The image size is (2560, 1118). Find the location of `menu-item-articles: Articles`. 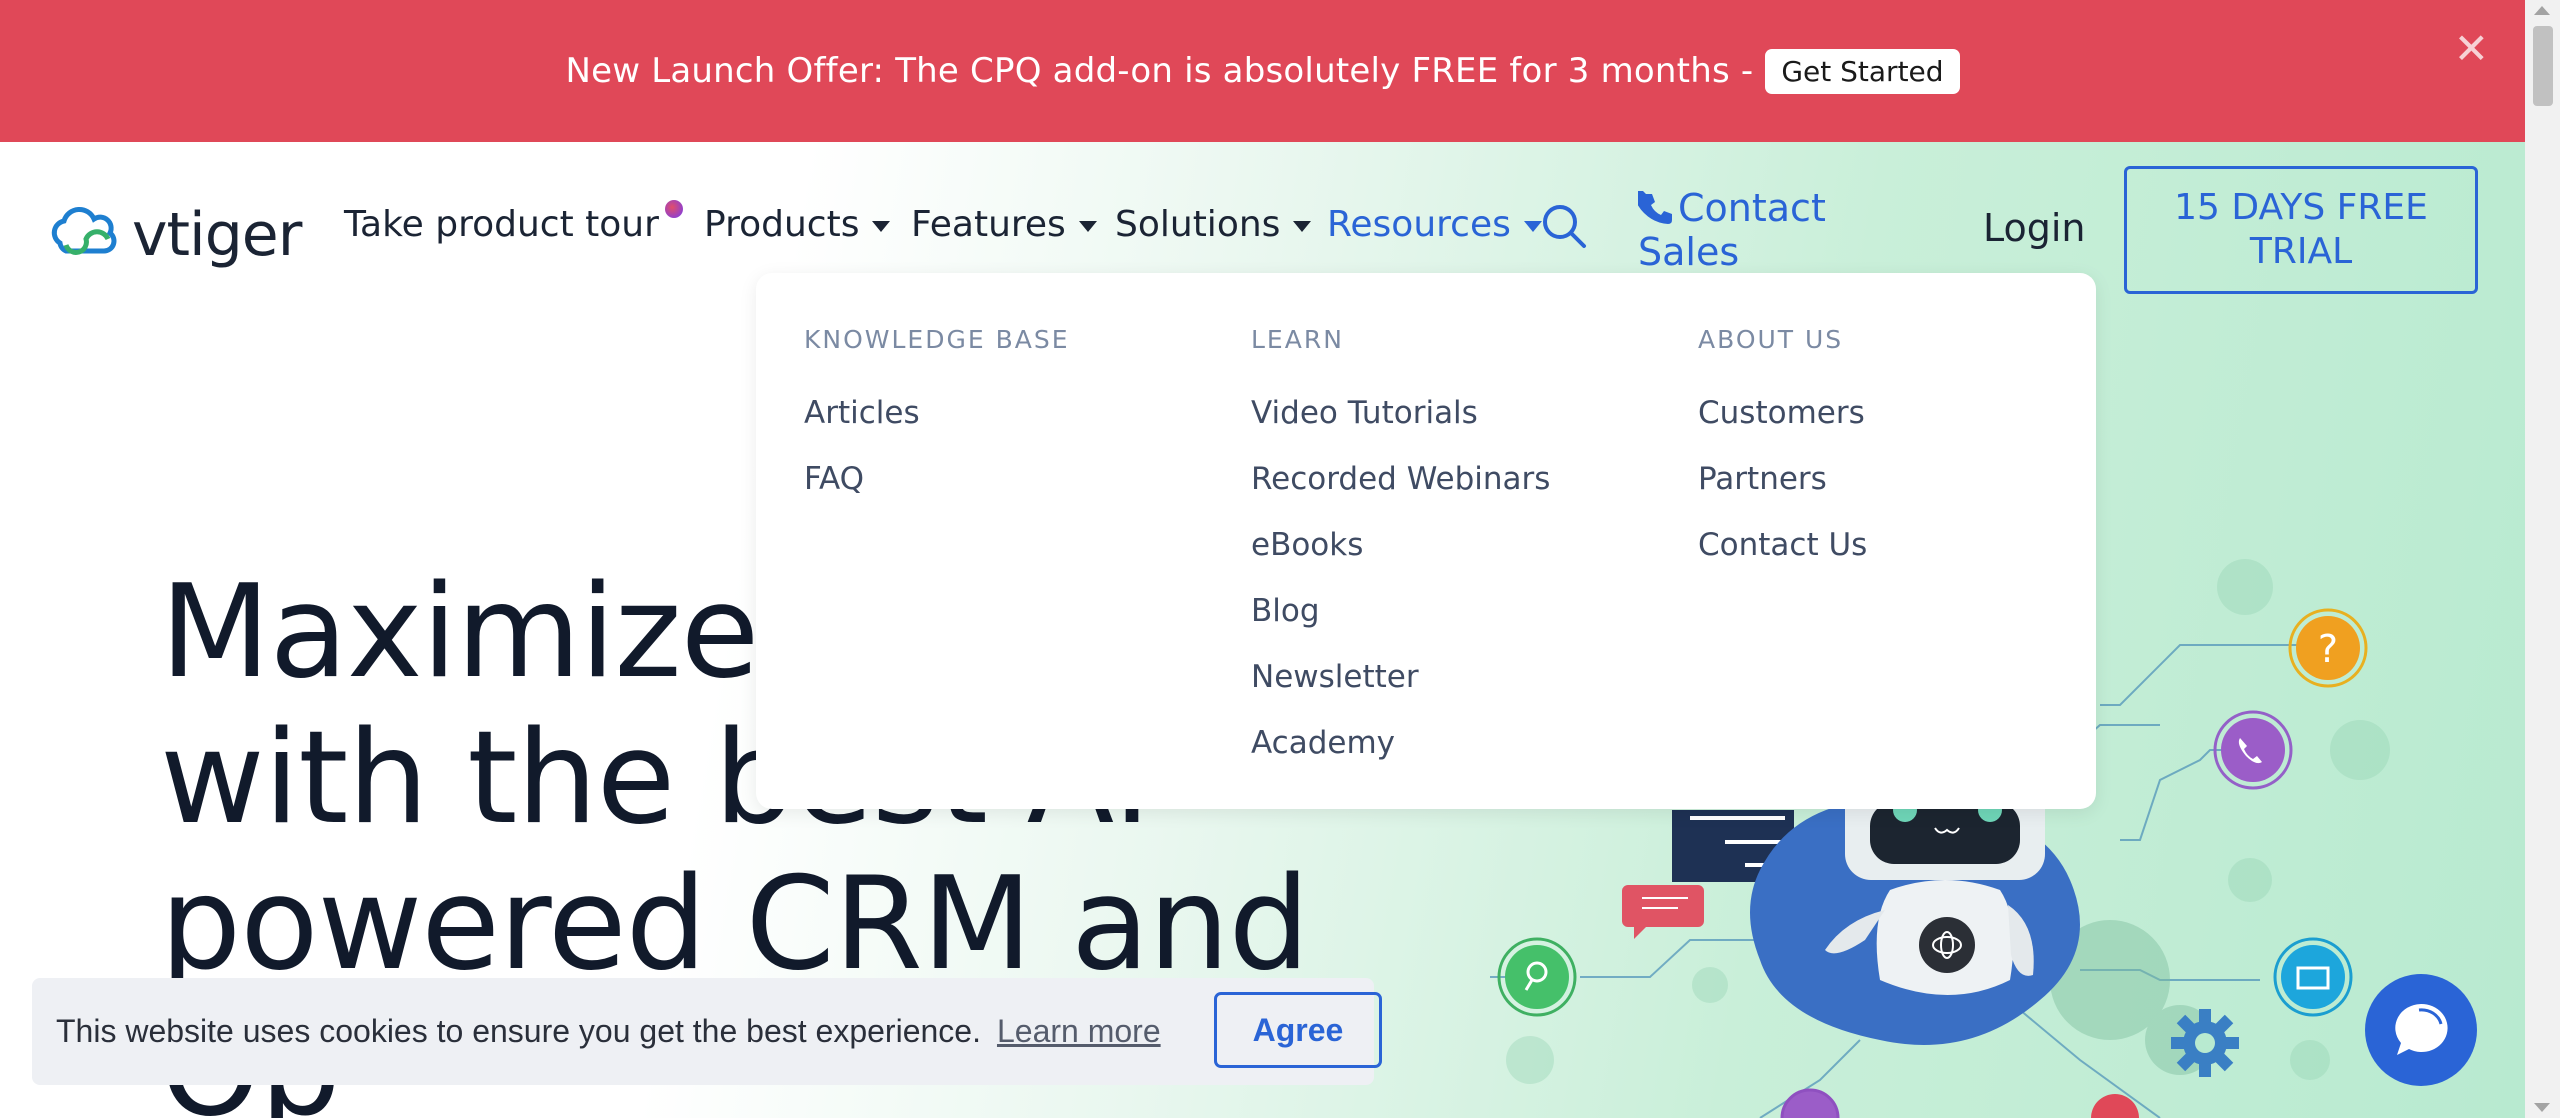

menu-item-articles: Articles is located at coordinates (937, 413).